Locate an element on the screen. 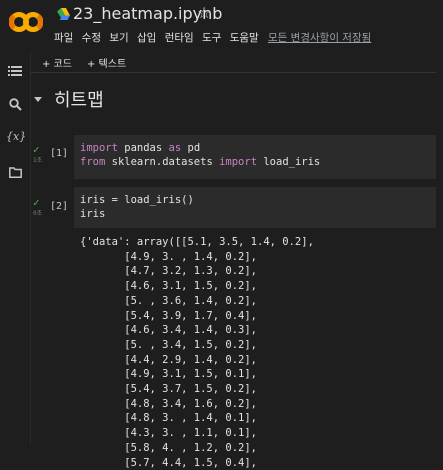 This screenshot has width=443, height=470. code-token: pd is located at coordinates (191, 148).